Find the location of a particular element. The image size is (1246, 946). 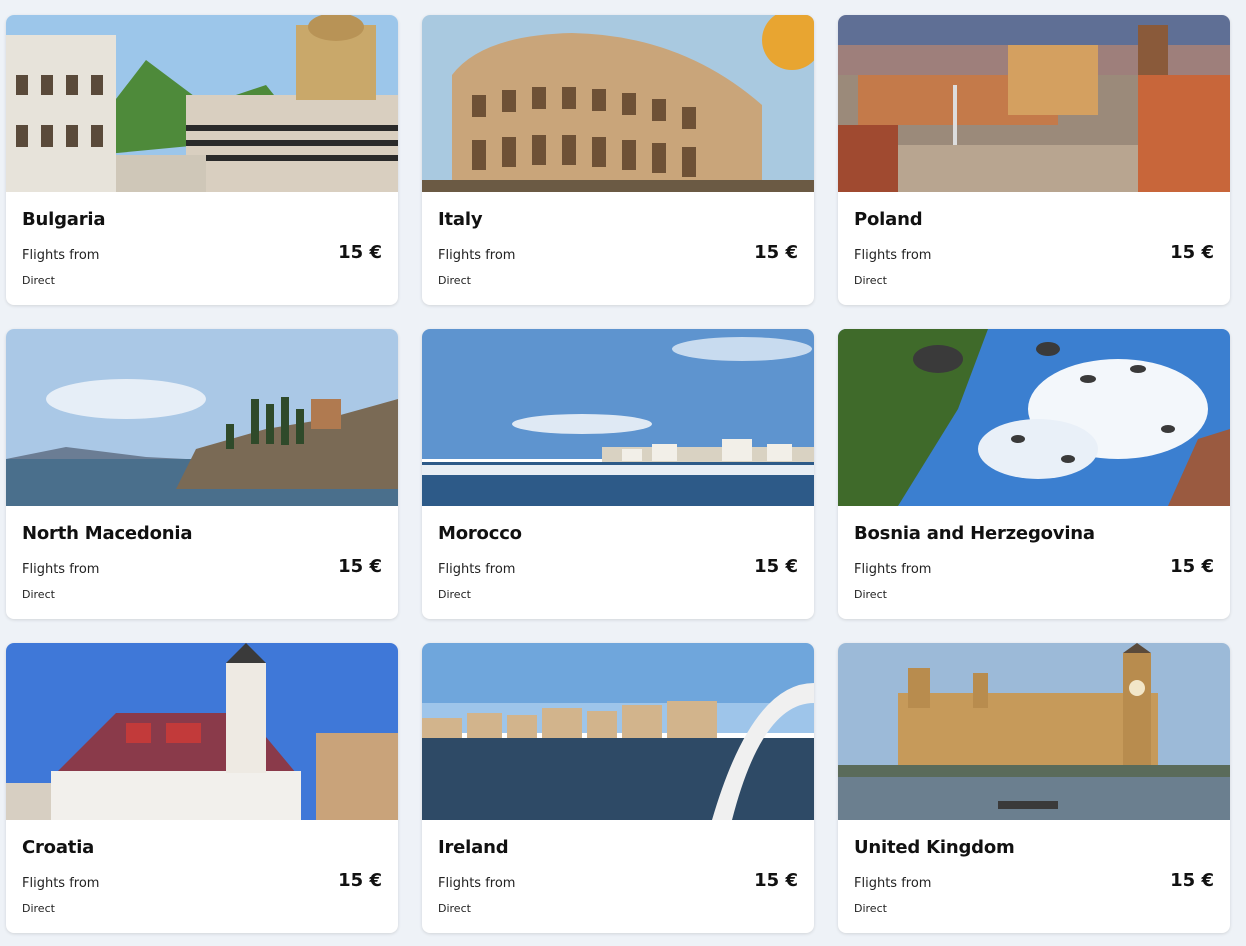

destination-card-bulgaria: Bulgaria Flights from 15 € Direct is located at coordinates (202, 160).